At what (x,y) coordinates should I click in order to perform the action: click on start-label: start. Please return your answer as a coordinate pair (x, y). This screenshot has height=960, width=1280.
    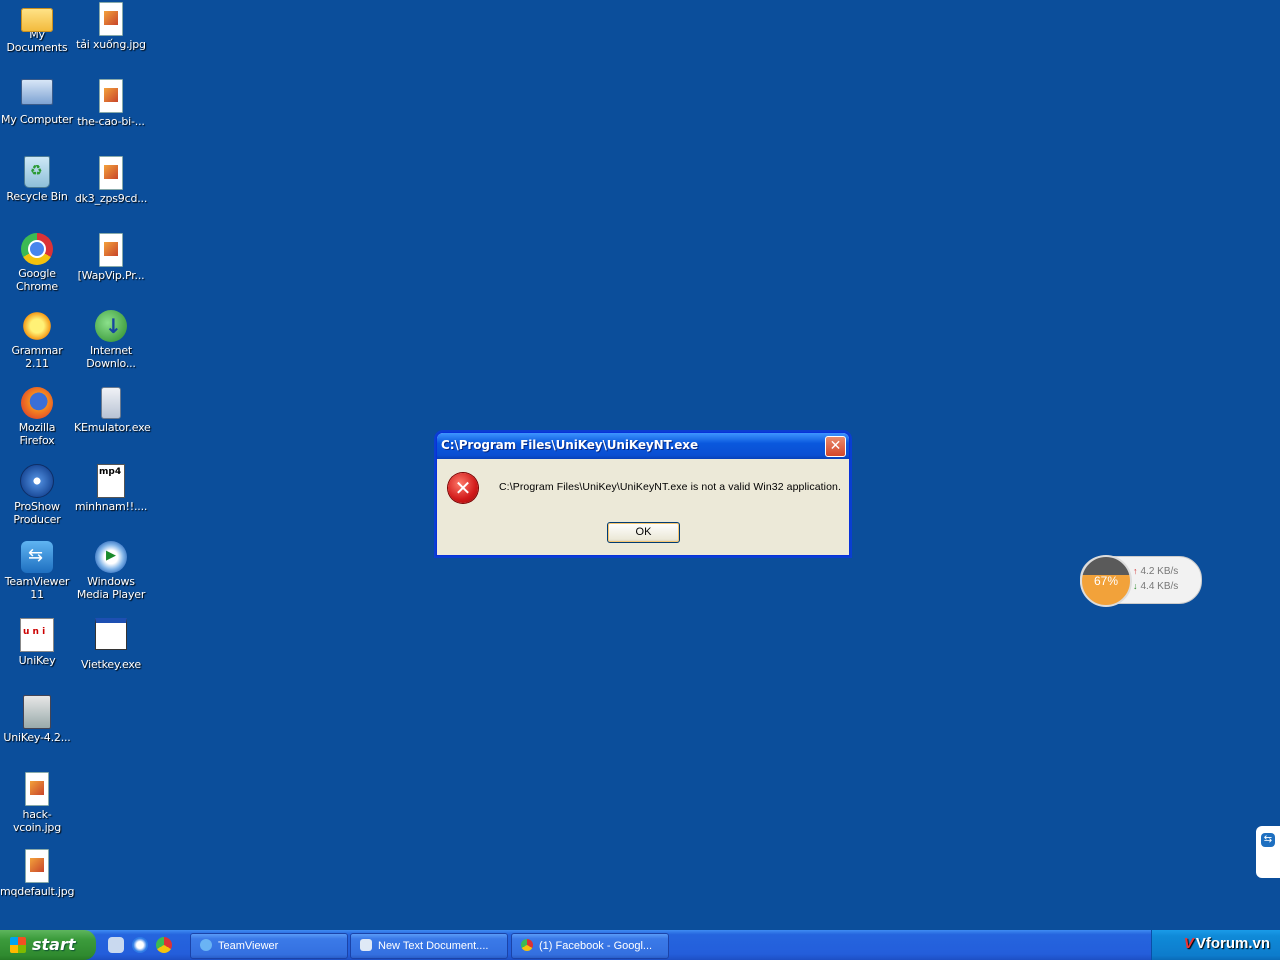
    Looking at the image, I should click on (54, 944).